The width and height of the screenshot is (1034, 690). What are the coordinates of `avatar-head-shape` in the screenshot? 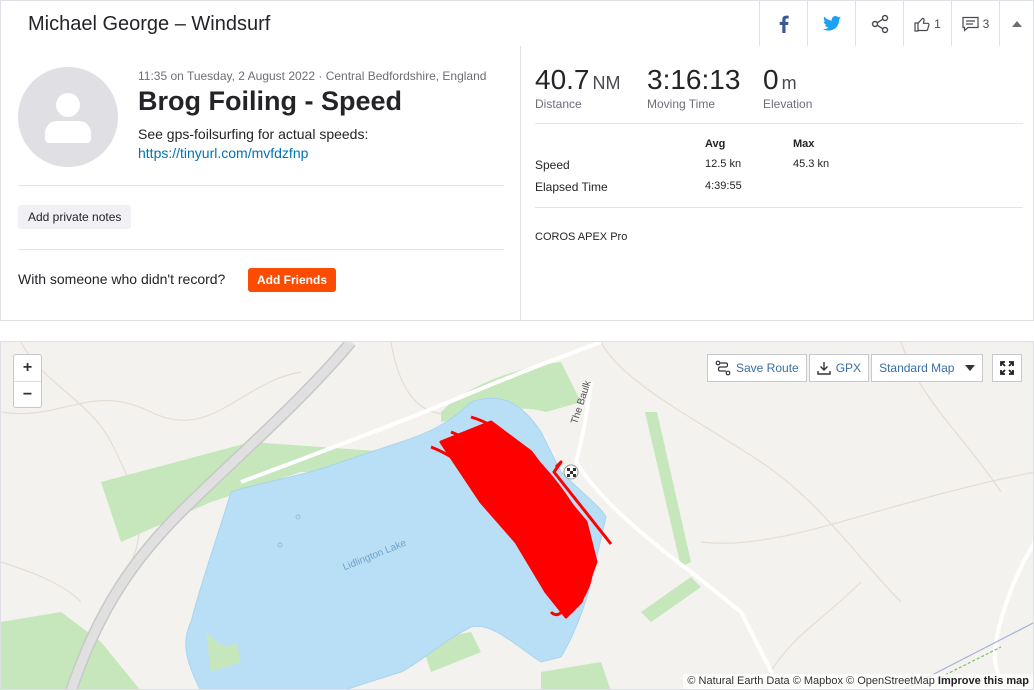 It's located at (68, 105).